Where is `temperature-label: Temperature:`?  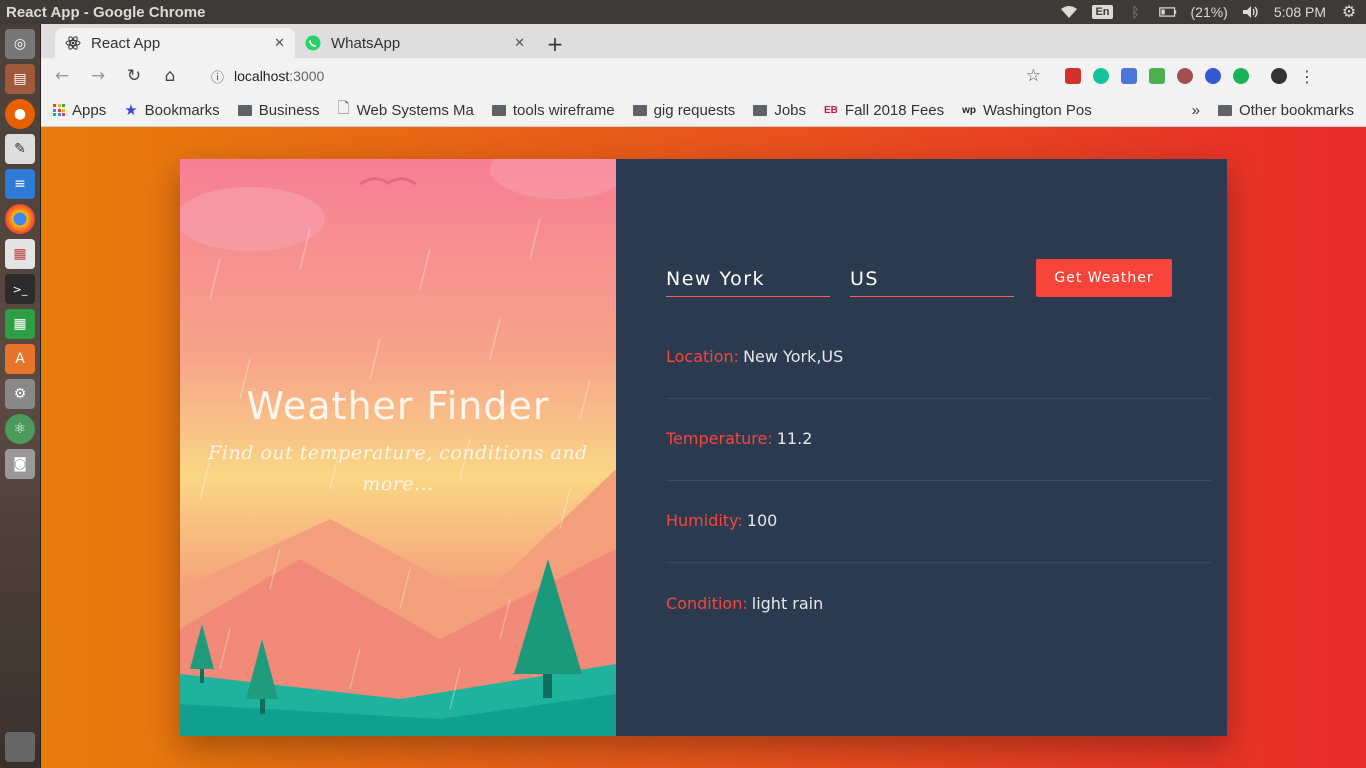 temperature-label: Temperature: is located at coordinates (719, 438).